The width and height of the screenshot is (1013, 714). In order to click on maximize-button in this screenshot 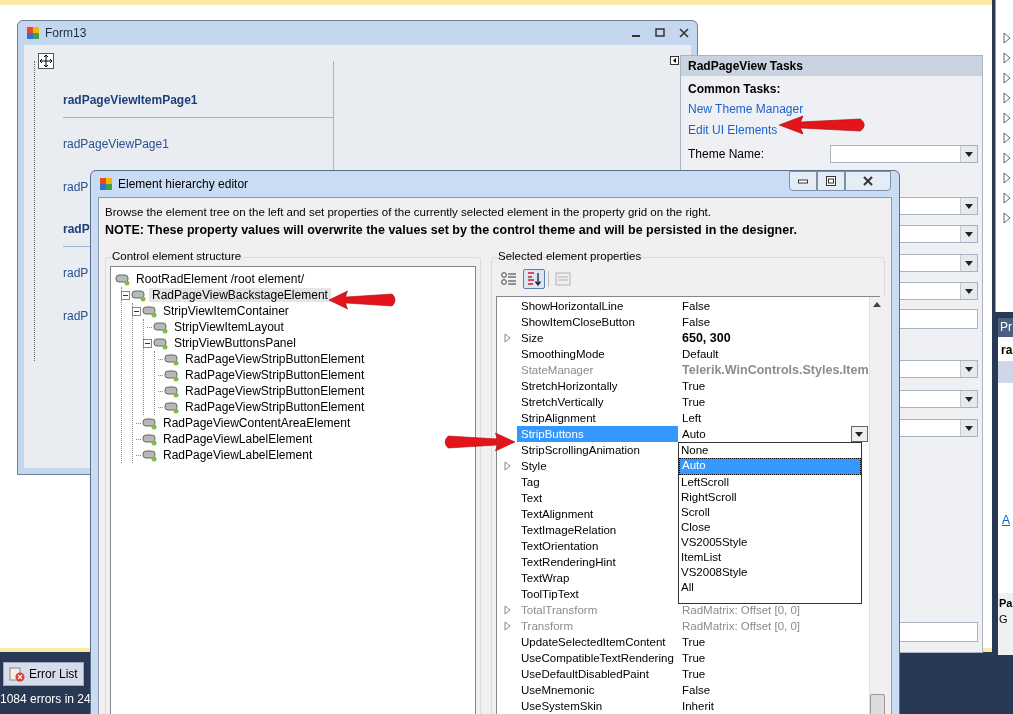, I will do `click(831, 181)`.